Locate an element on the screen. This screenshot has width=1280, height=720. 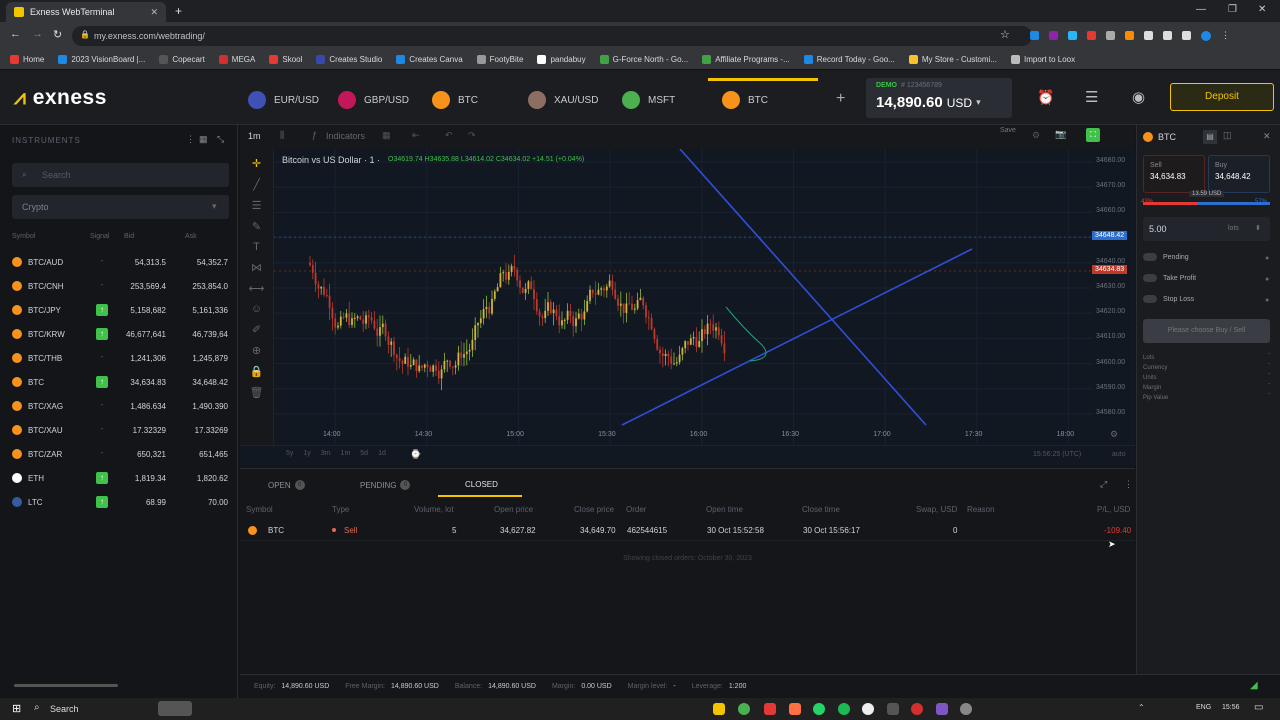
place-order-button: Please choose Buy / Sell is located at coordinates (1206, 331).